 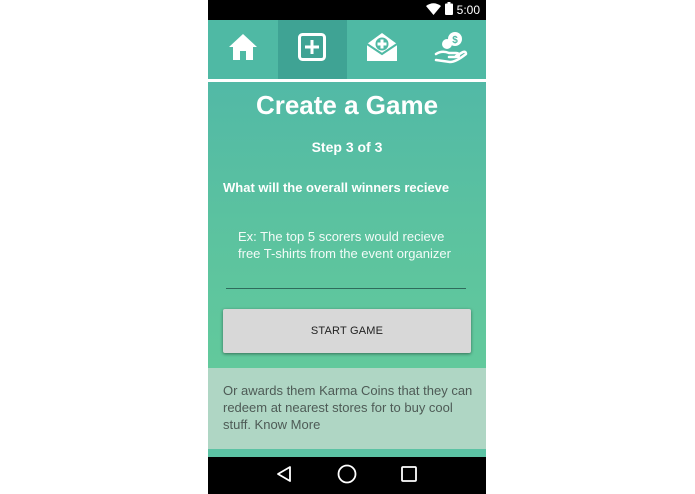 What do you see at coordinates (347, 331) in the screenshot?
I see `start-game-button: START GAME` at bounding box center [347, 331].